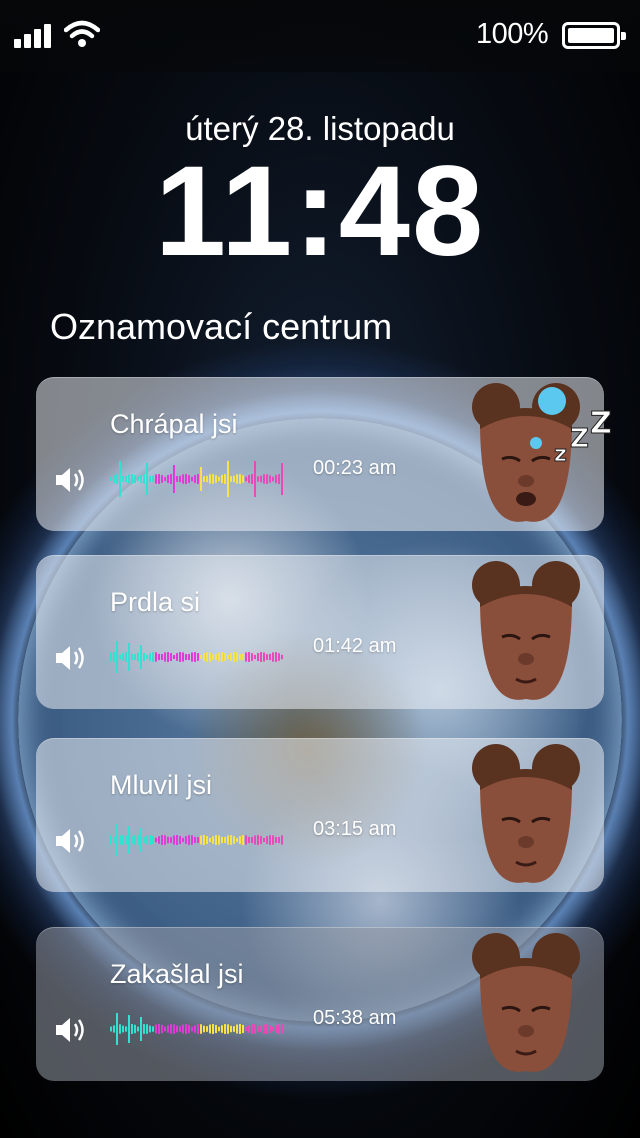 The width and height of the screenshot is (640, 1138). What do you see at coordinates (177, 974) in the screenshot?
I see `notification-title: Zakašlal jsi` at bounding box center [177, 974].